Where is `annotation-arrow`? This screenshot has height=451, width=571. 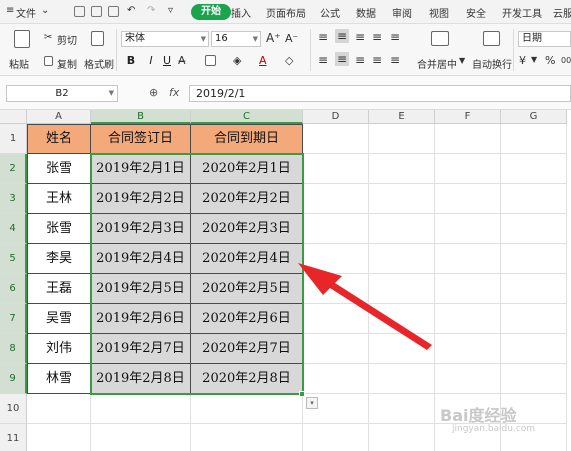
annotation-arrow is located at coordinates (365, 306).